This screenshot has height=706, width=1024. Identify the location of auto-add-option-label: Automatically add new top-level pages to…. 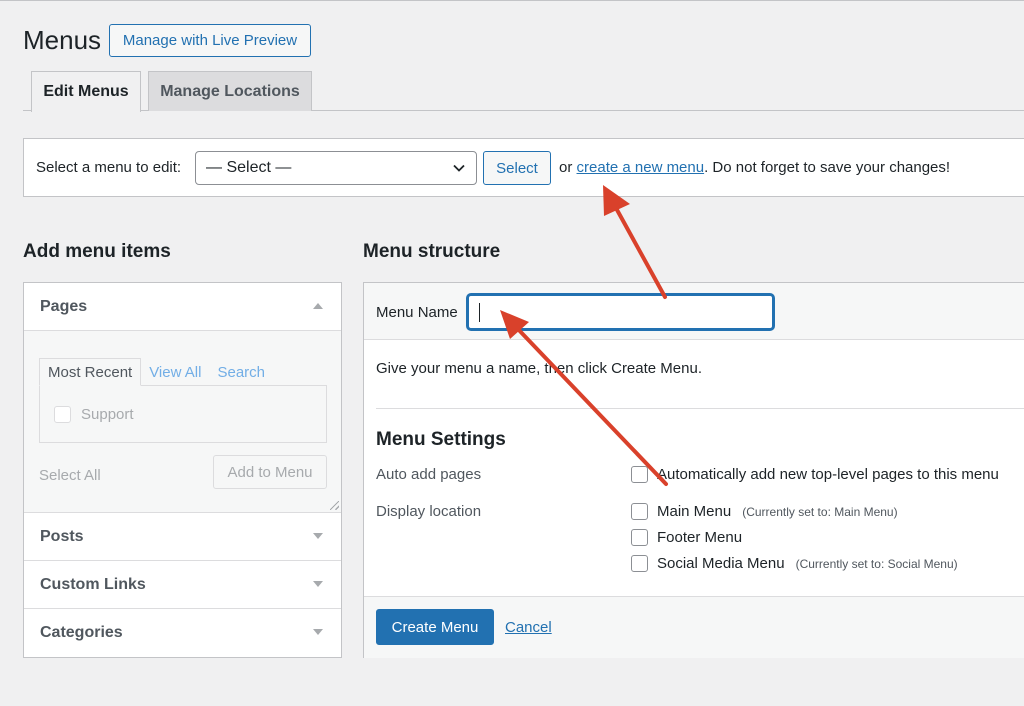
(828, 474).